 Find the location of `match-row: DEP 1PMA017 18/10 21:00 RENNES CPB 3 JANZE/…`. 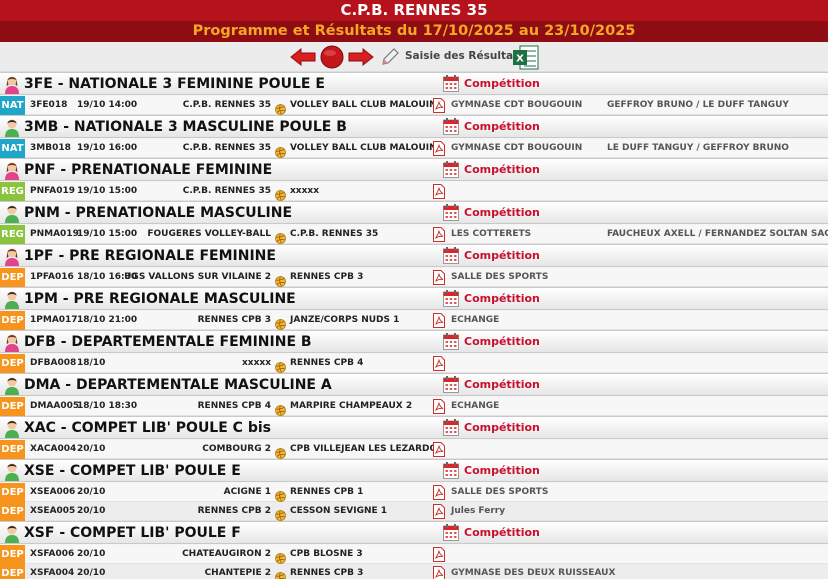

match-row: DEP 1PMA017 18/10 21:00 RENNES CPB 3 JANZE/… is located at coordinates (414, 320).